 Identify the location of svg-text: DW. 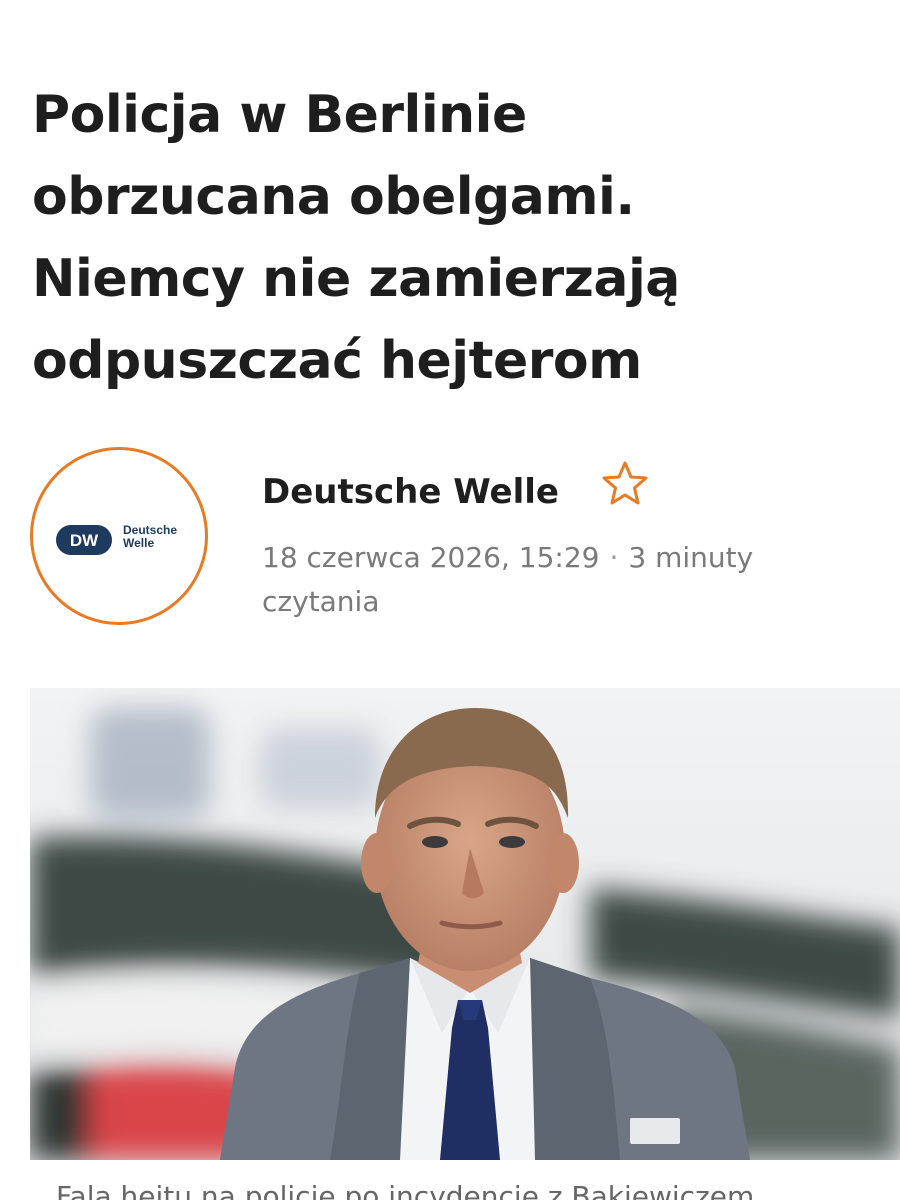
(84, 540).